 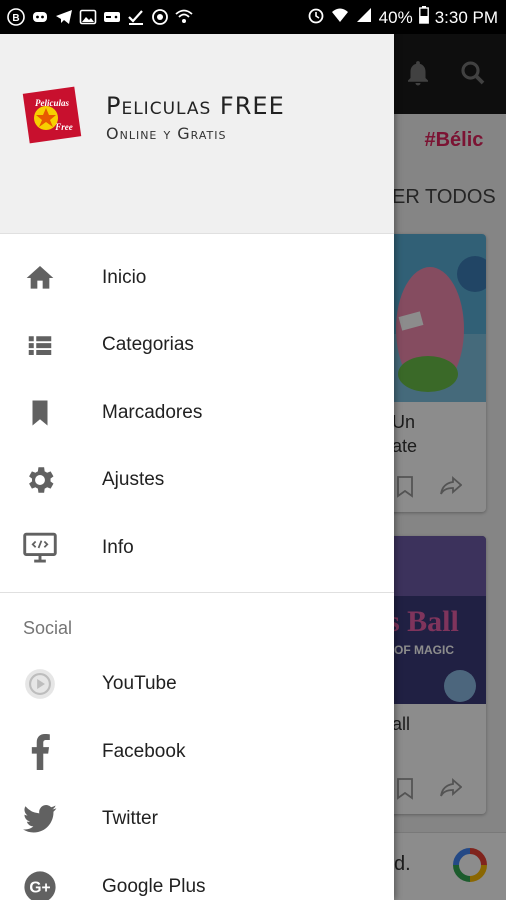 What do you see at coordinates (423, 17) in the screenshot?
I see `battery-icon` at bounding box center [423, 17].